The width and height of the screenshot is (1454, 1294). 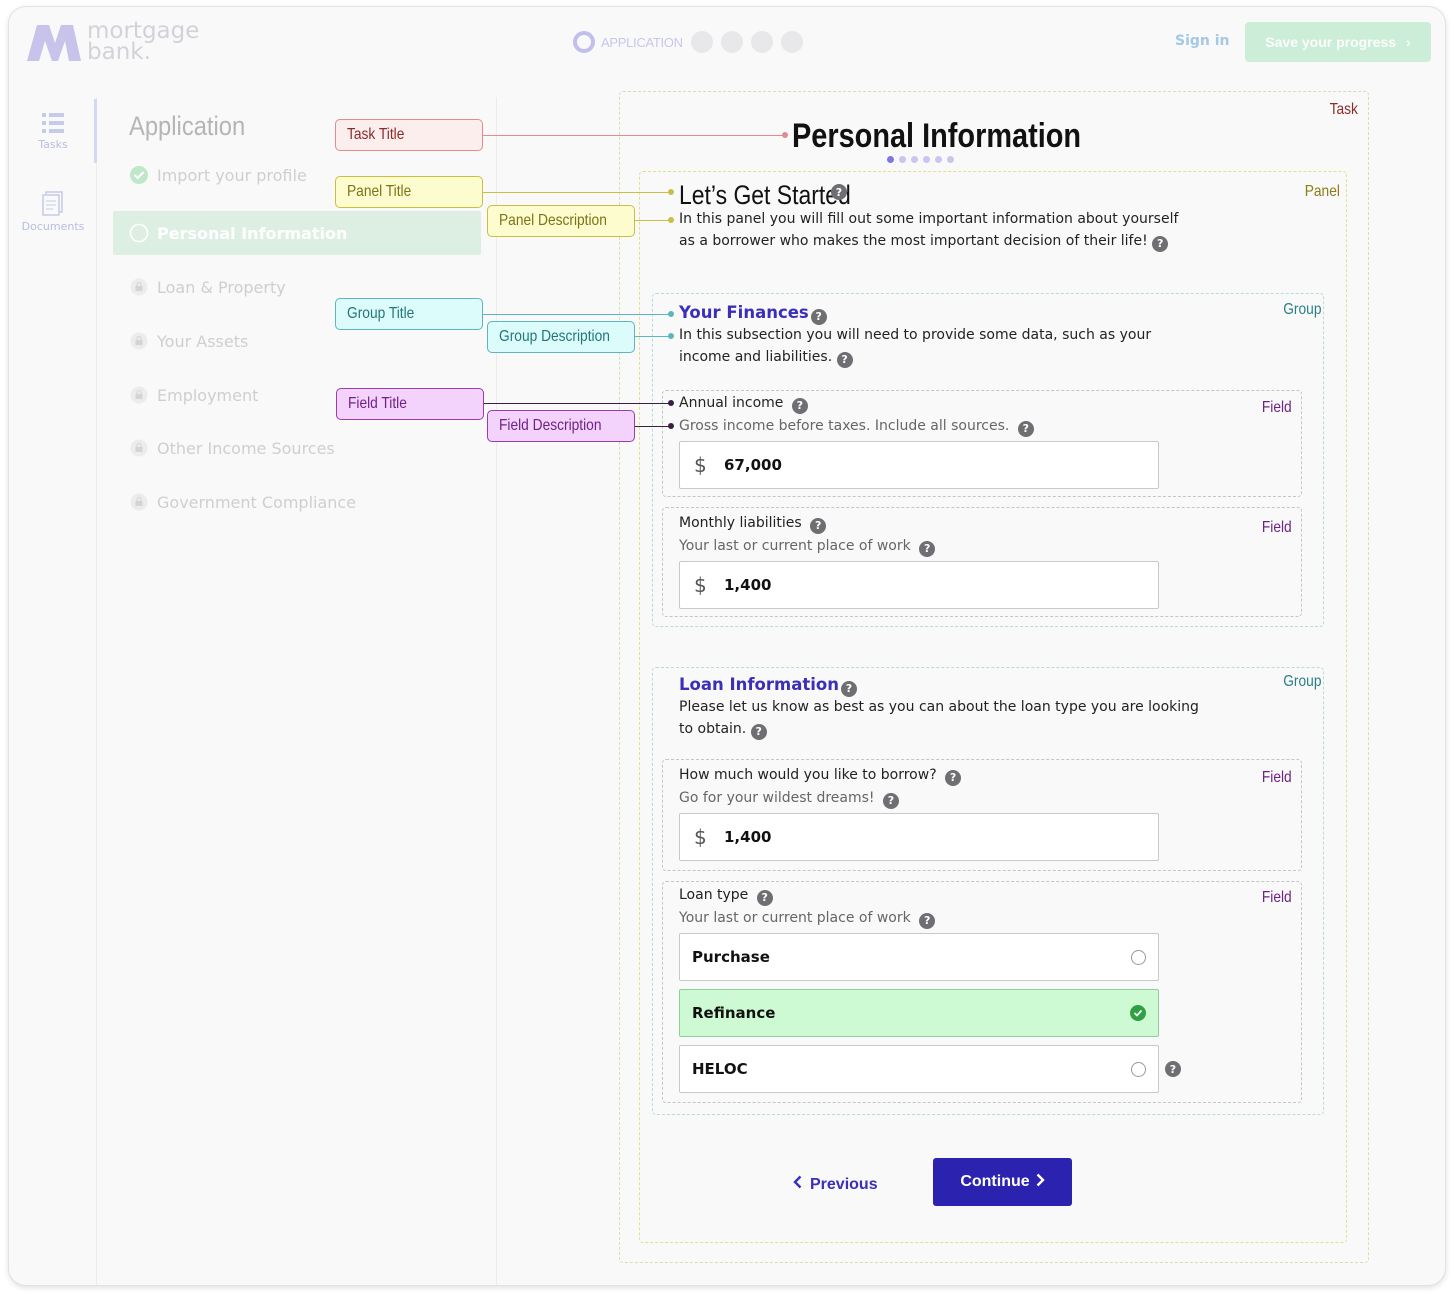 I want to click on sidenav-item-other-income: Other Income Sources, so click(x=232, y=448).